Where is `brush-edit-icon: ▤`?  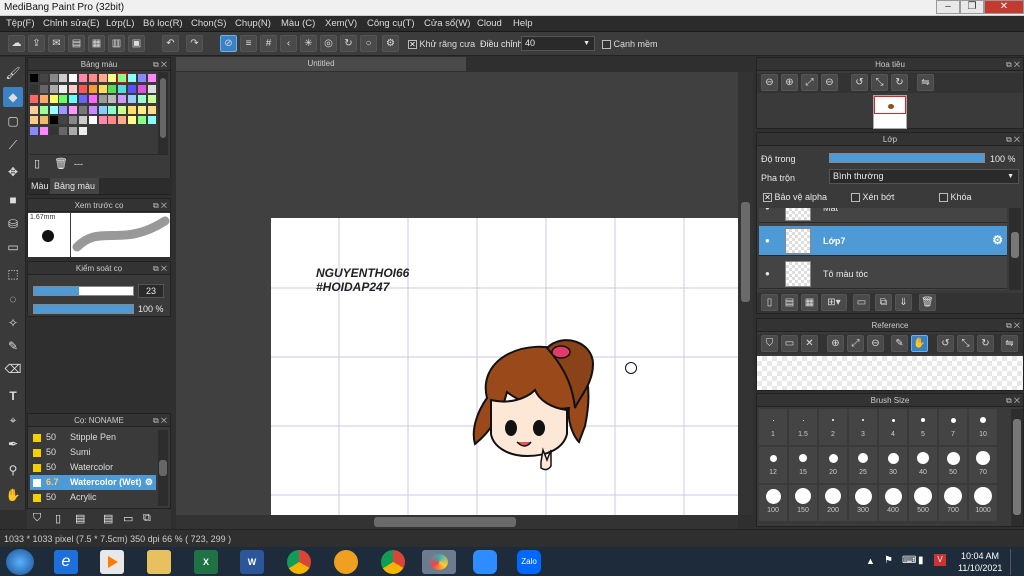
brush-edit-icon: ▤ is located at coordinates (108, 518).